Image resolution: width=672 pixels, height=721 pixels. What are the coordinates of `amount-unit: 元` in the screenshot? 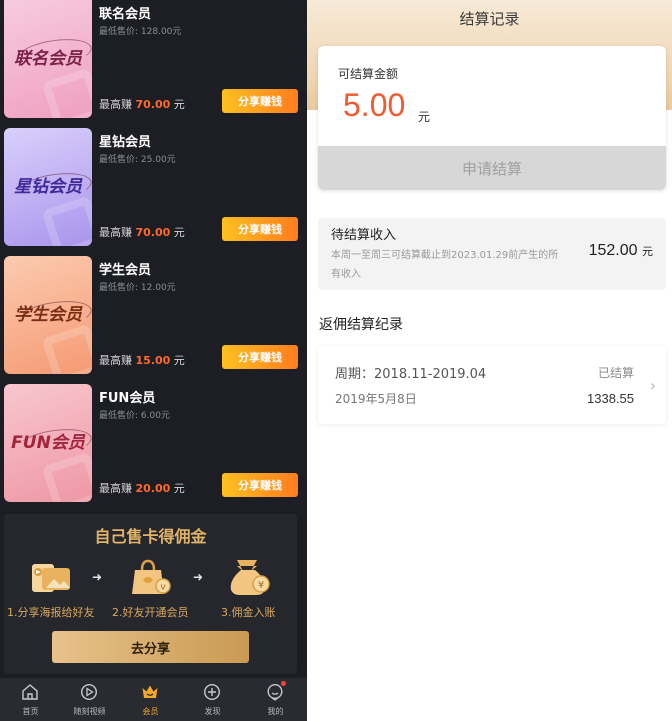 It's located at (424, 117).